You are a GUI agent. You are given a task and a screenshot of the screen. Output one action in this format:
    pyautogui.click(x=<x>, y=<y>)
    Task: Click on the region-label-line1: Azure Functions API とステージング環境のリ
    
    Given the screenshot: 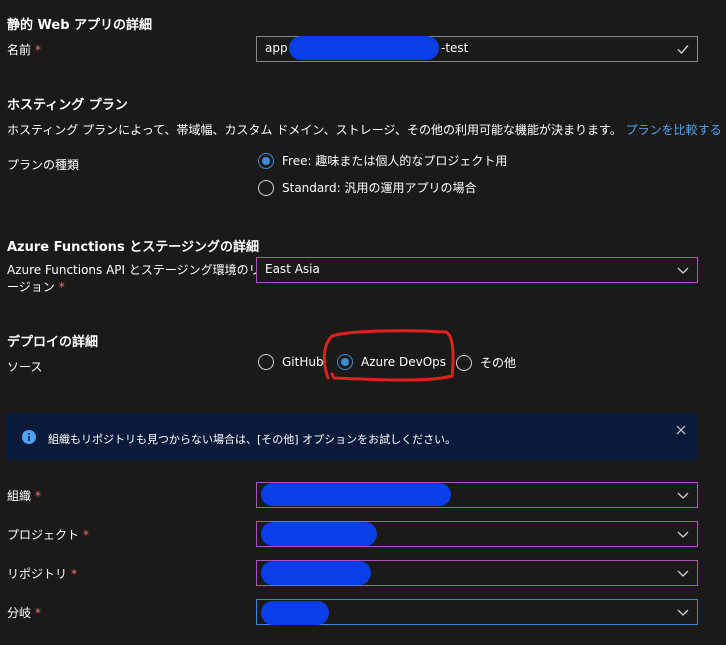 What is the action you would take?
    pyautogui.click(x=134, y=270)
    